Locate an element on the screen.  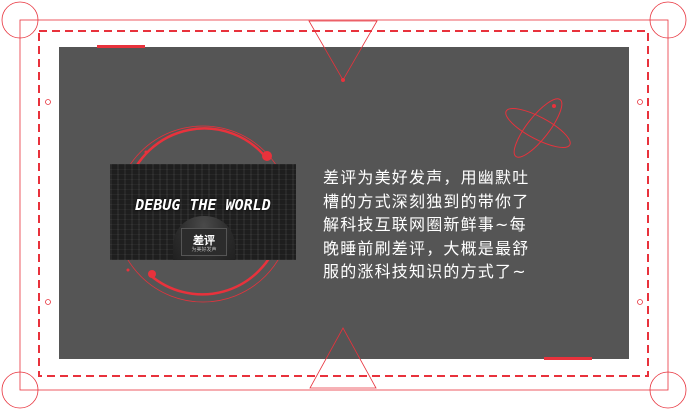
triangle-bottom is located at coordinates (343, 358).